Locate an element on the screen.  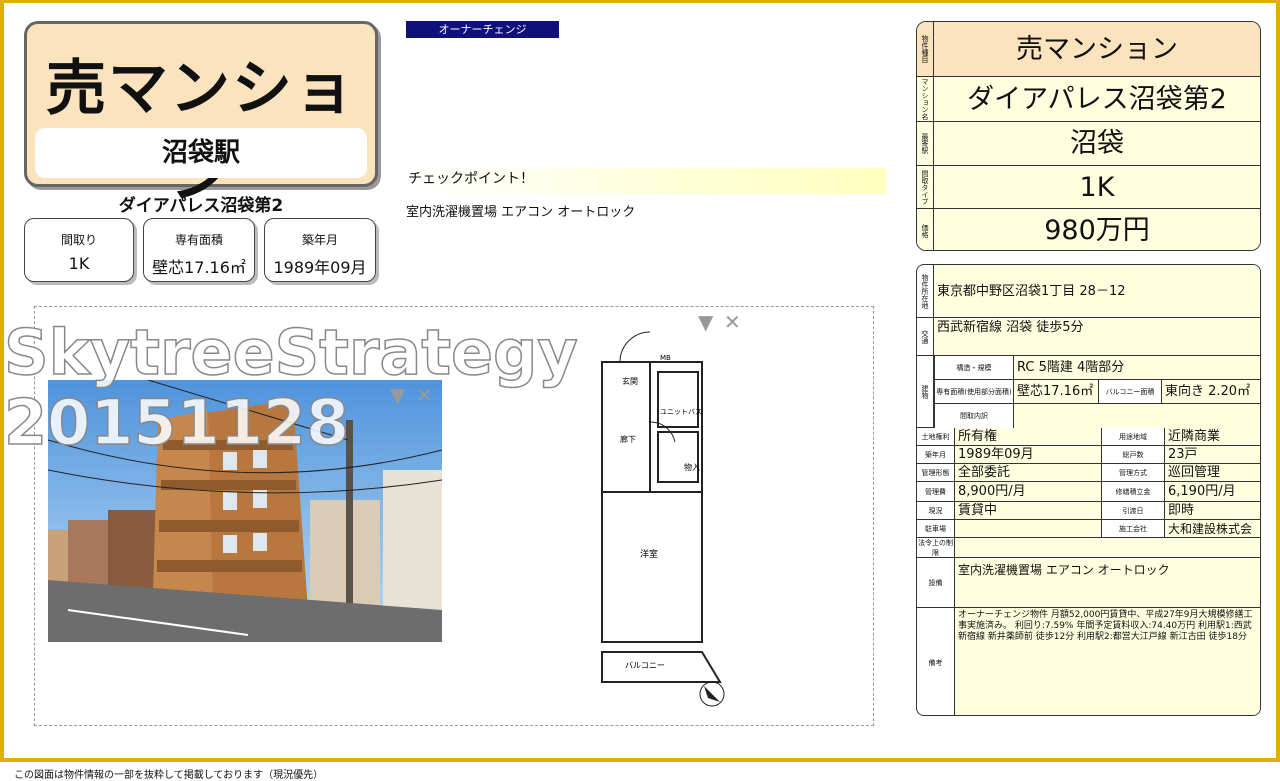
details-head: 物件所在地 is located at coordinates (925, 291).